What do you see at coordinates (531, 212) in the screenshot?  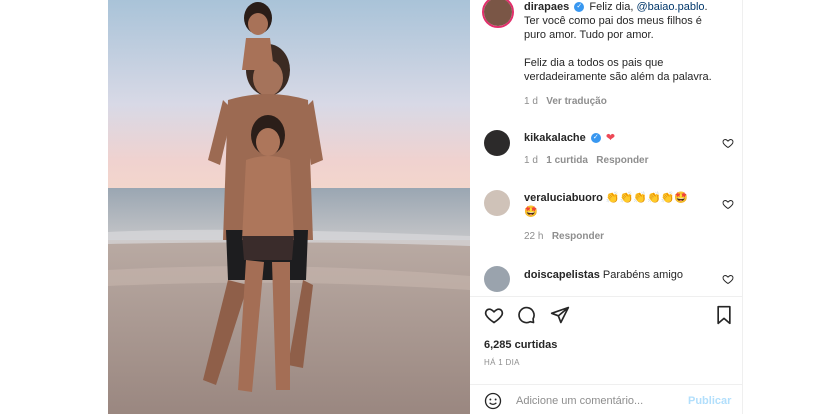 I see `comment-text-line2: 🤩` at bounding box center [531, 212].